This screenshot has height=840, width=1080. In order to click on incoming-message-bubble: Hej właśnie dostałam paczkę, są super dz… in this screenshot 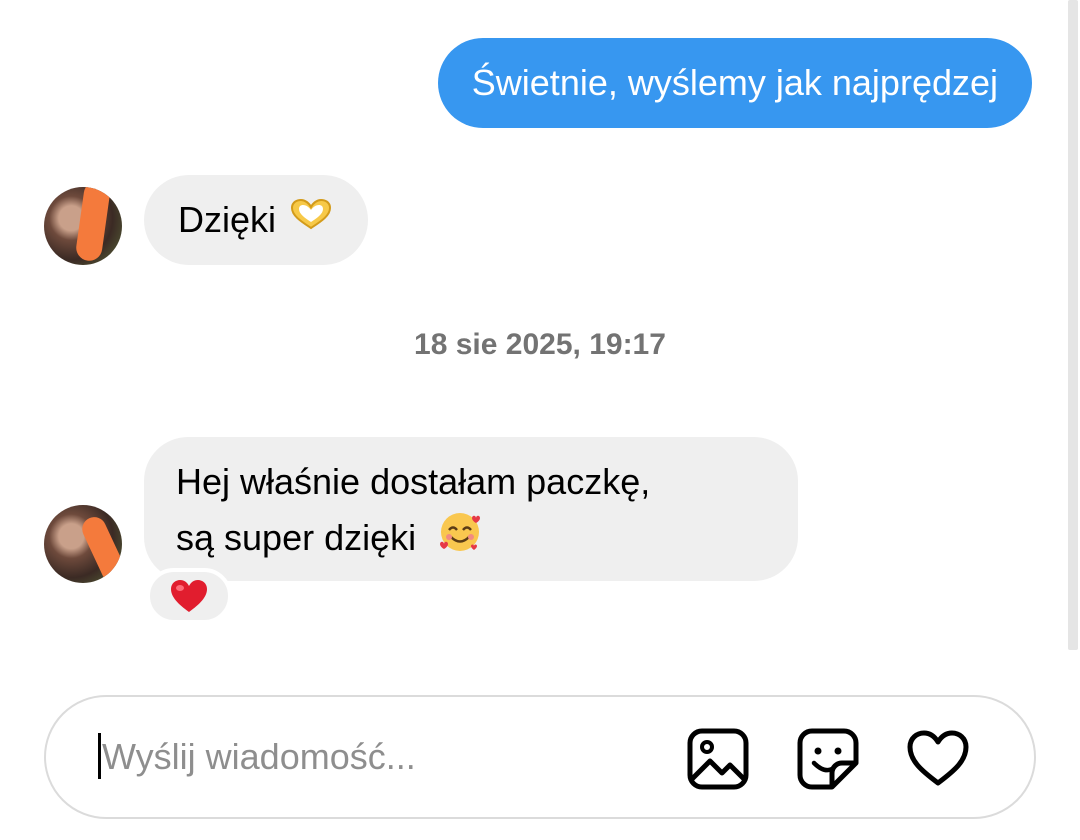, I will do `click(471, 509)`.